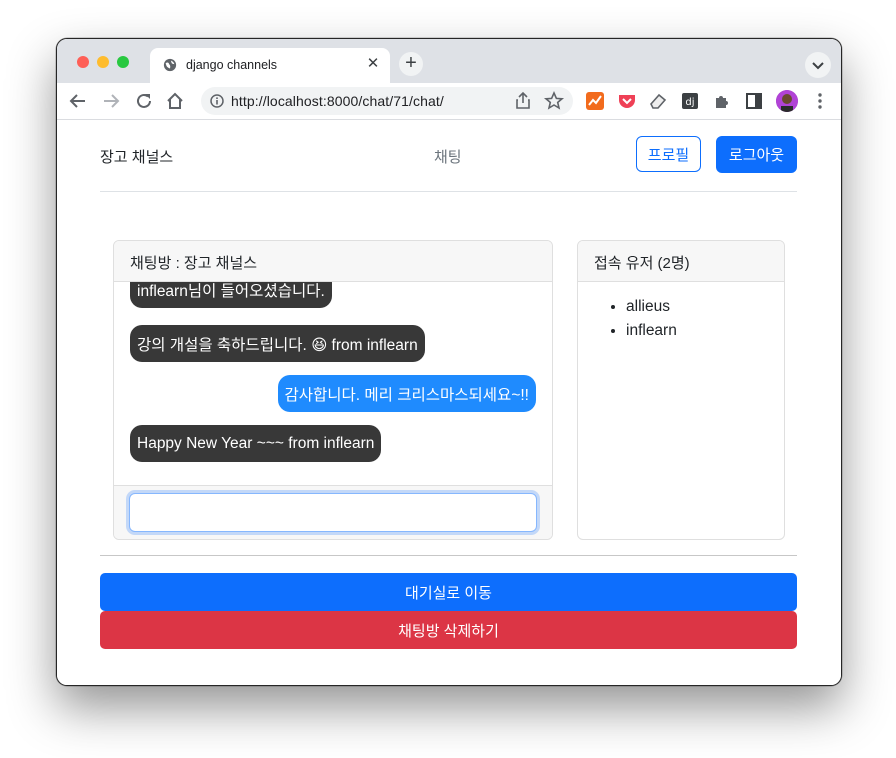 The image size is (896, 758). What do you see at coordinates (333, 261) in the screenshot?
I see `chat-room-title: 채팅방 : 장고 채널스` at bounding box center [333, 261].